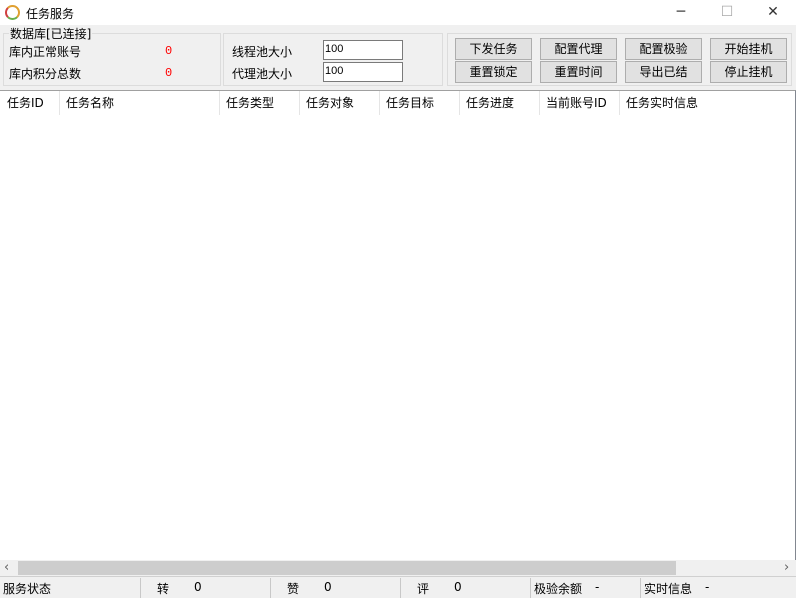 The width and height of the screenshot is (796, 598). What do you see at coordinates (260, 103) in the screenshot?
I see `column-header-task-type: 任务类型` at bounding box center [260, 103].